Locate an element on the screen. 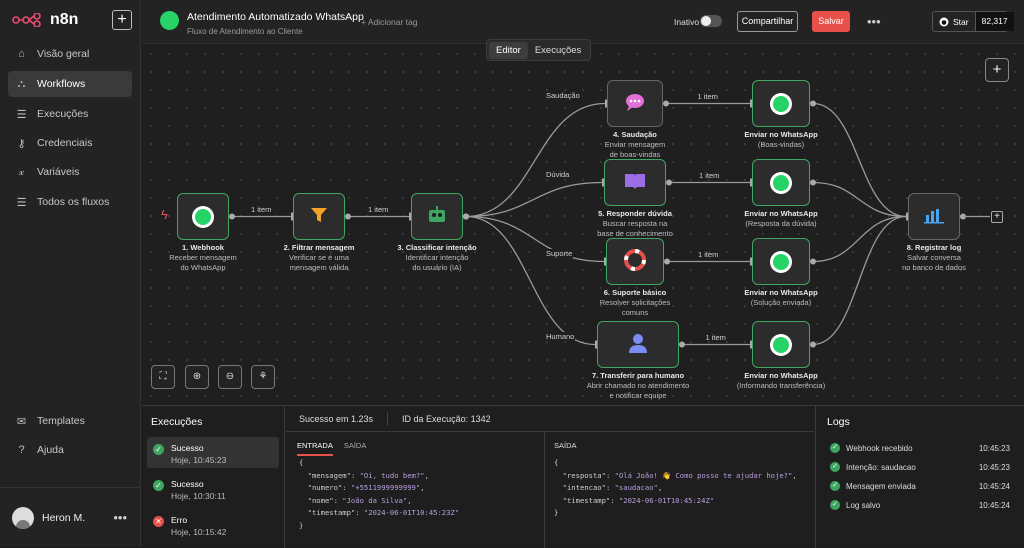 This screenshot has width=1024, height=548. log-text: Intenção: saudacao is located at coordinates (881, 467).